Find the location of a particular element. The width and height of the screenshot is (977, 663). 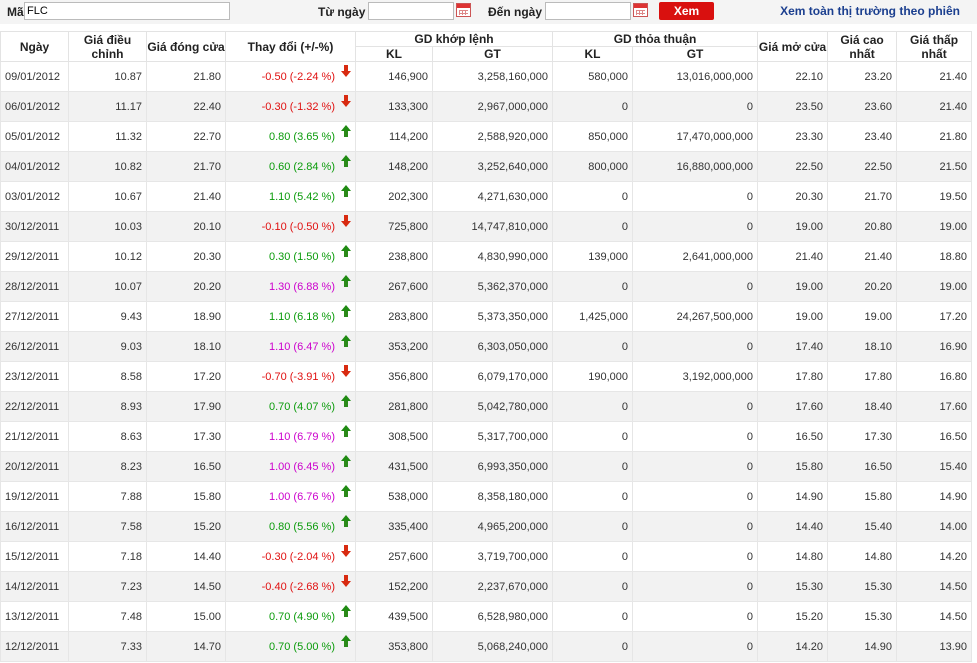

change-value: 1.00 (6.76 %) is located at coordinates (301, 496).